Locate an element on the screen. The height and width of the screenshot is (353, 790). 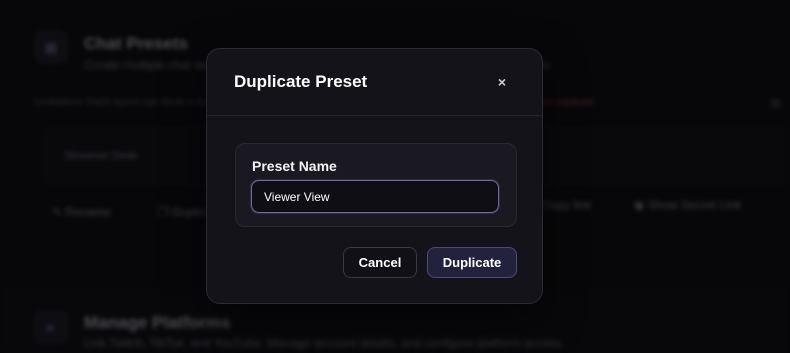
dialog-header: Duplicate Preset × is located at coordinates (374, 82).